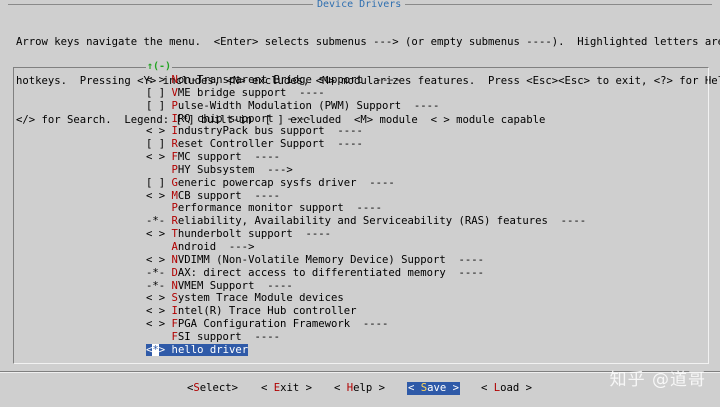 The image size is (720, 407). I want to click on menu-item: FSI support ----, so click(366, 337).